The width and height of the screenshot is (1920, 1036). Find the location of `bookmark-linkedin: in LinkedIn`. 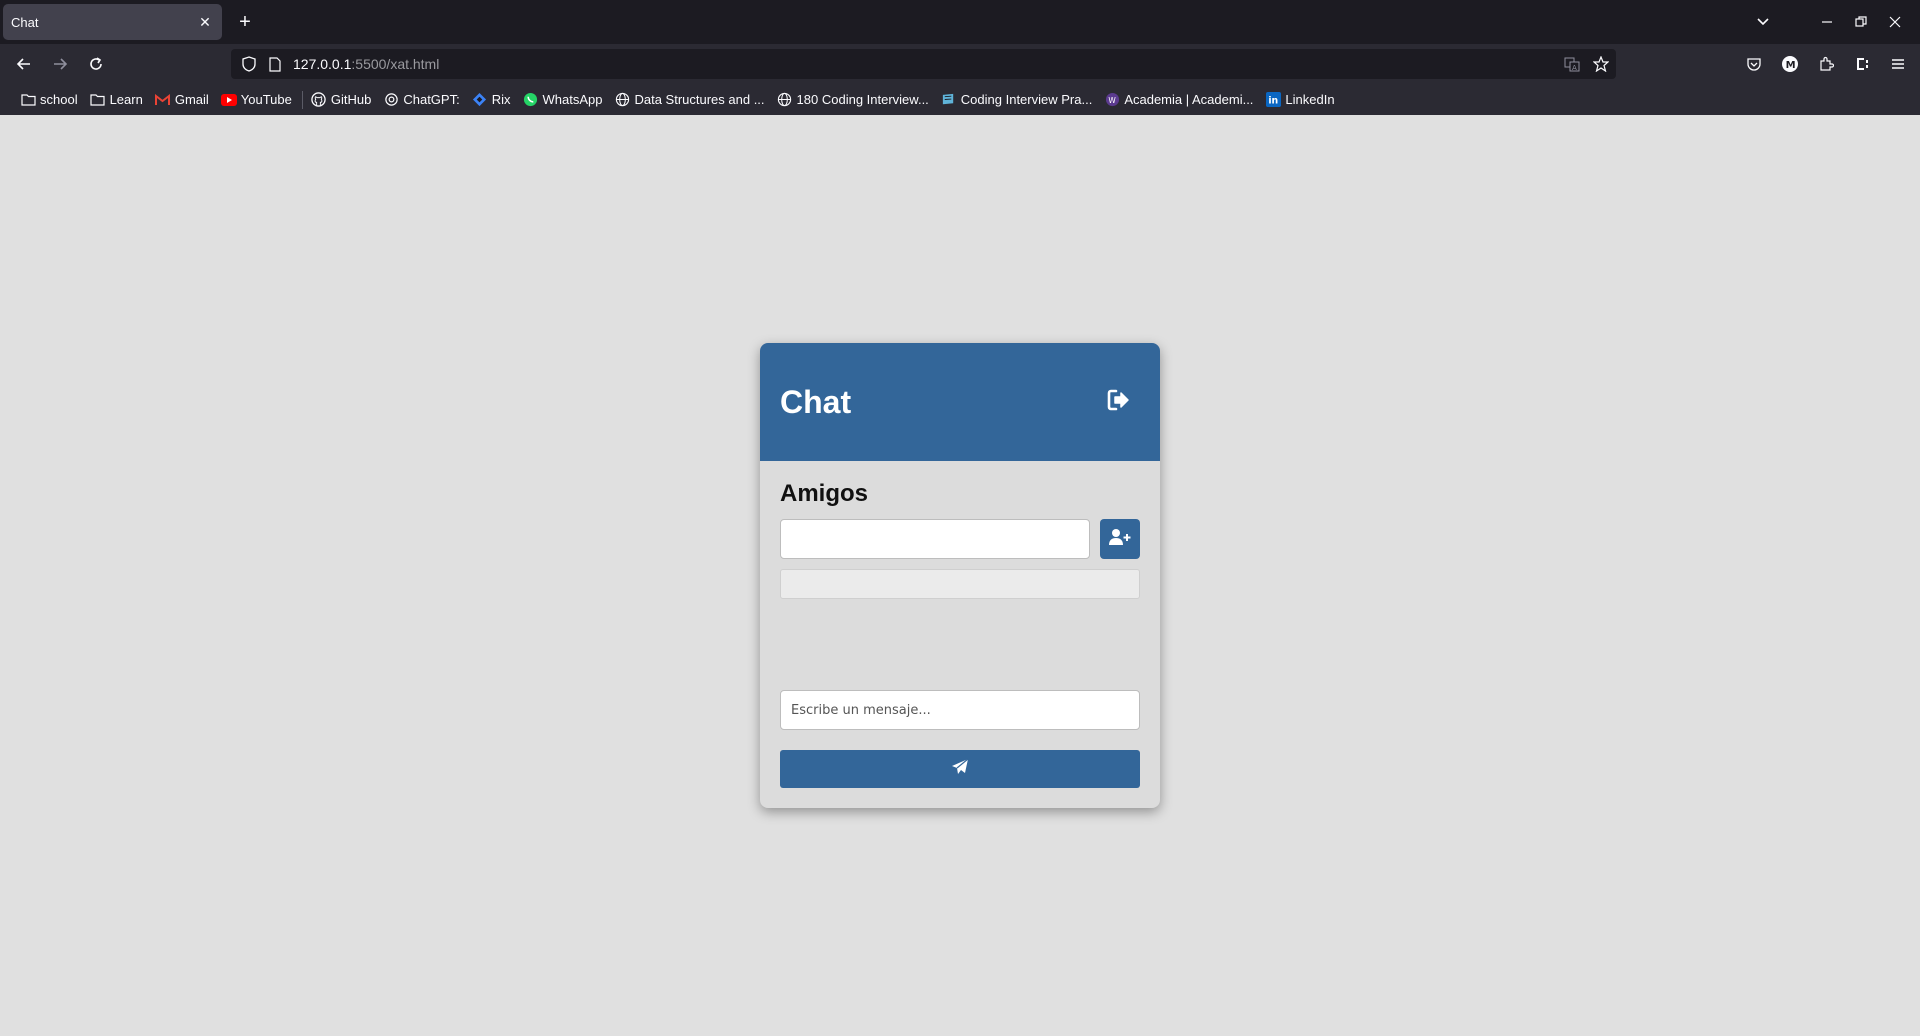

bookmark-linkedin: in LinkedIn is located at coordinates (1300, 100).